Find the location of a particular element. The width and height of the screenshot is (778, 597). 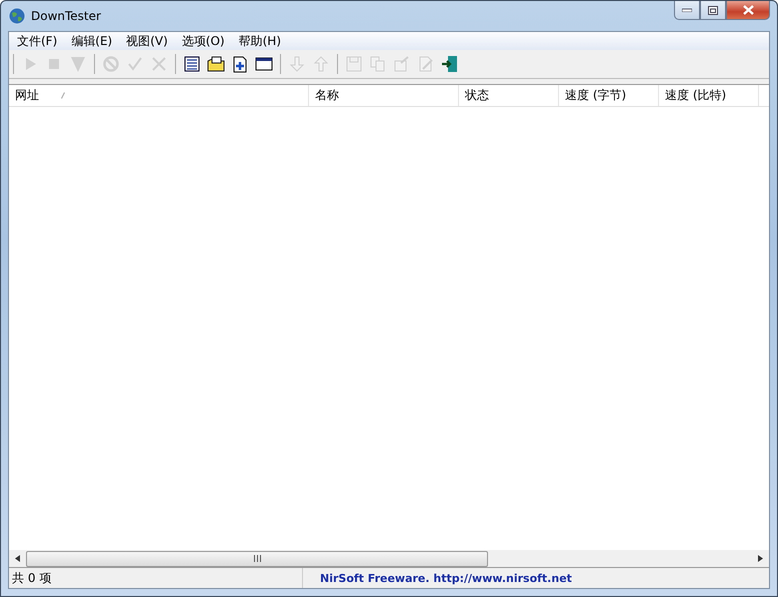

menu-item: 视图(V) is located at coordinates (147, 41).